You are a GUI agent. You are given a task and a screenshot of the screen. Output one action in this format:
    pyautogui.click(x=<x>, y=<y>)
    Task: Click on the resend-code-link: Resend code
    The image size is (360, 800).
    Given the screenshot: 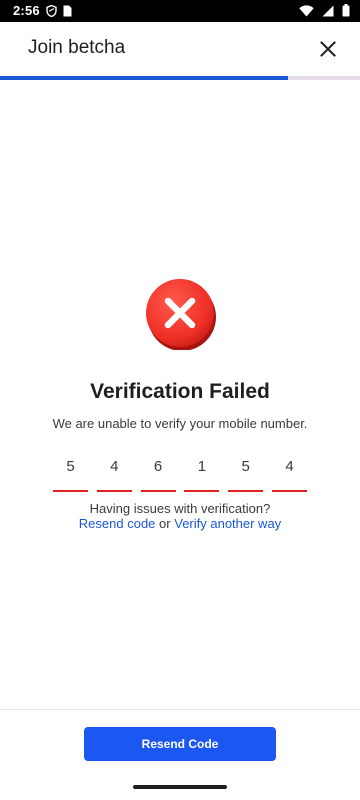 What is the action you would take?
    pyautogui.click(x=117, y=523)
    